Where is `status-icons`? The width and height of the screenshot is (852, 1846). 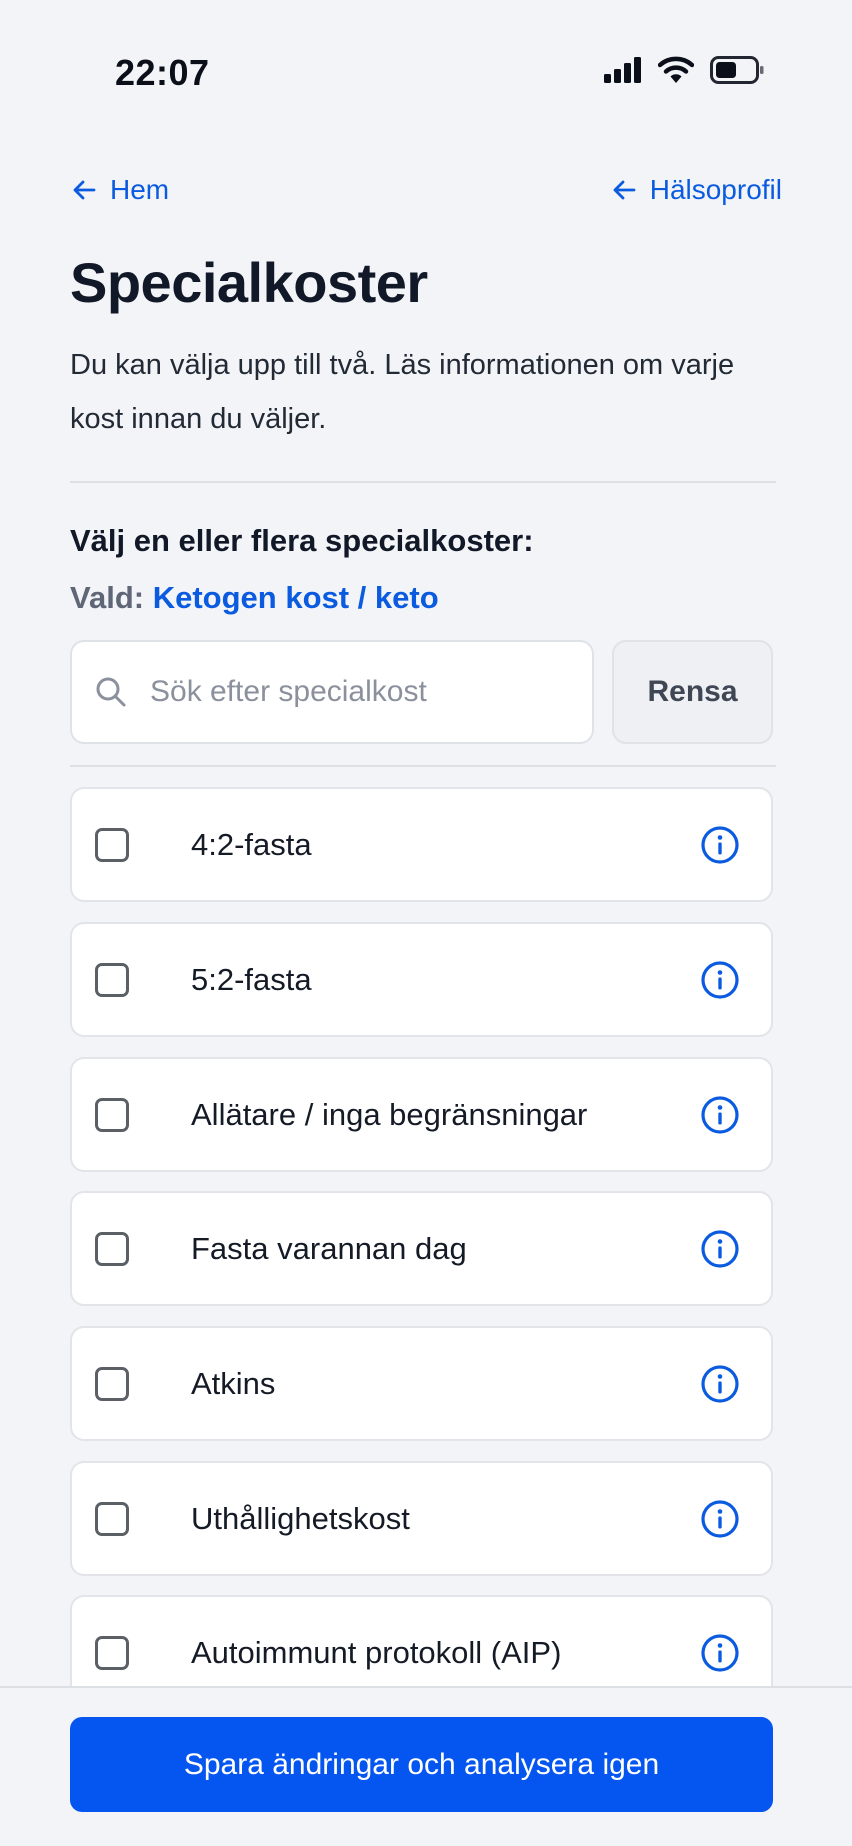
status-icons is located at coordinates (684, 70).